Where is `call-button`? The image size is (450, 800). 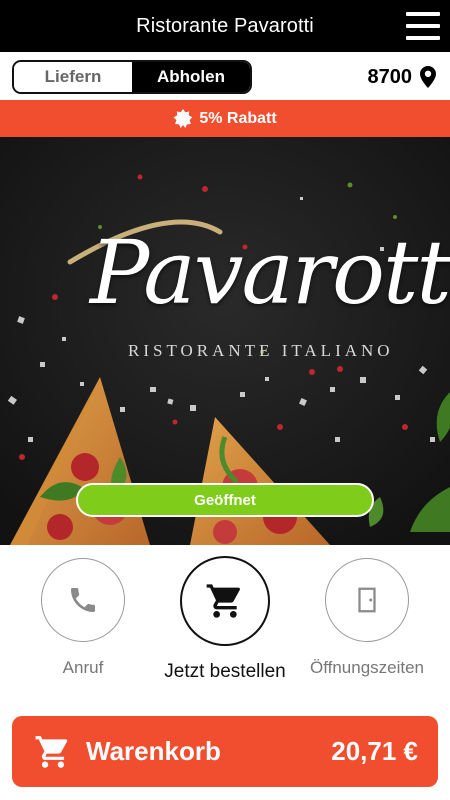
call-button is located at coordinates (83, 600).